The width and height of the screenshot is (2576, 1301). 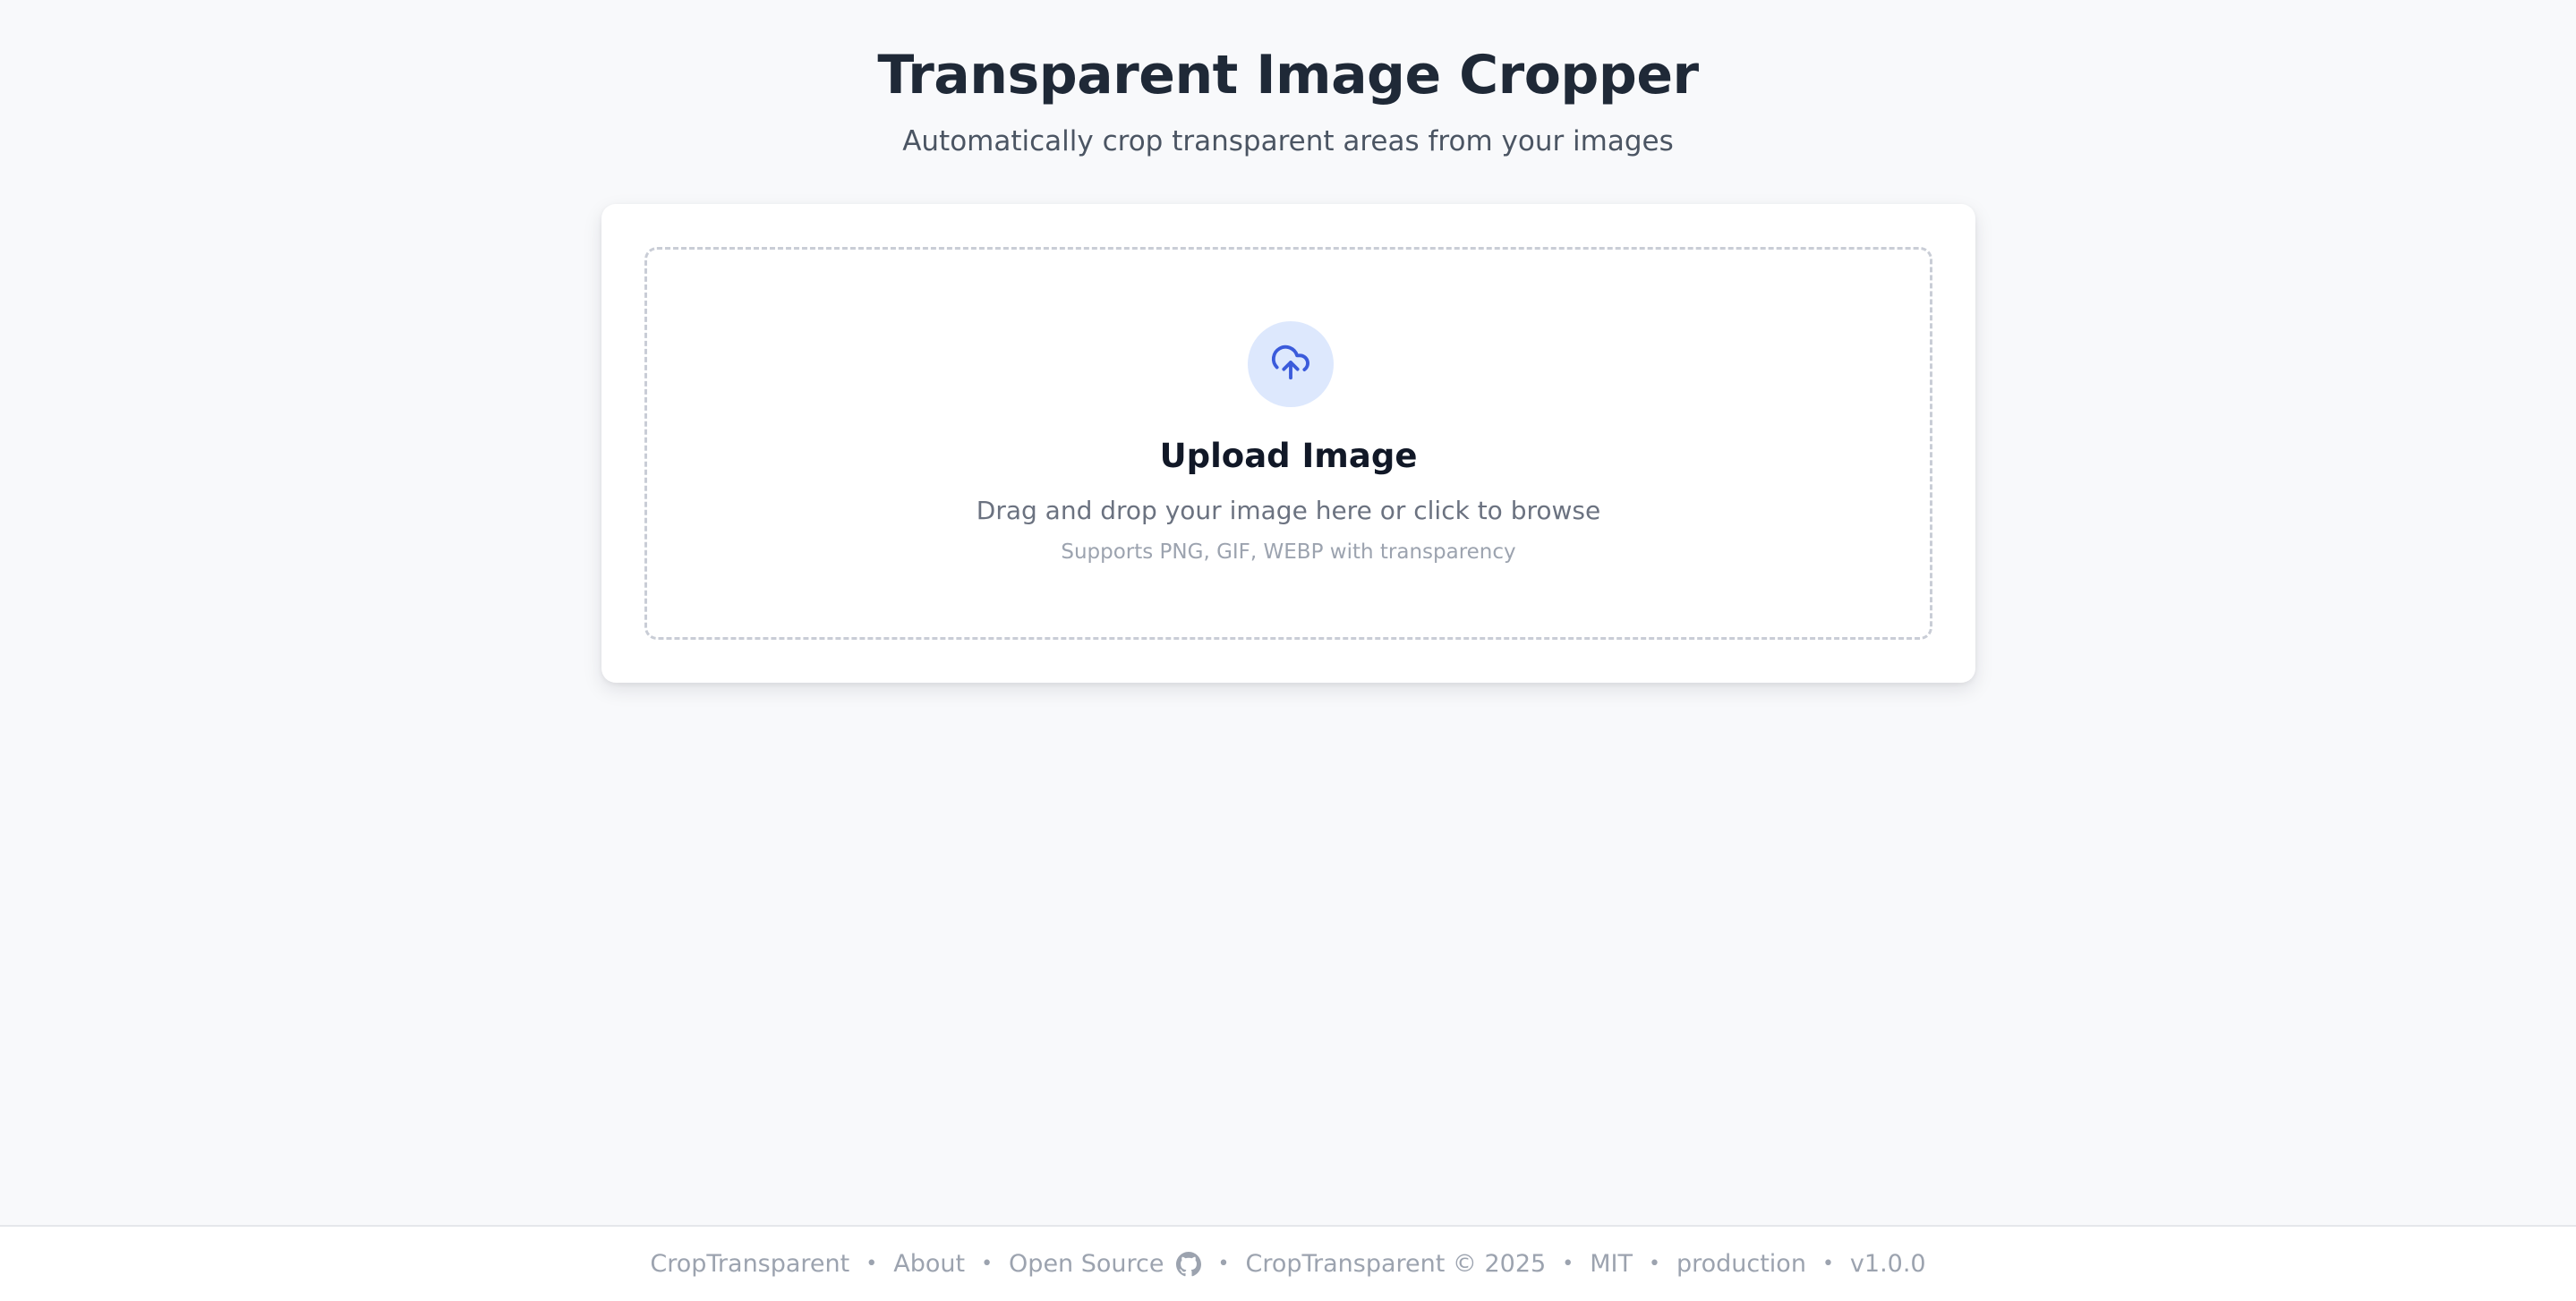 I want to click on open-source-link: Open Source, so click(x=1105, y=1264).